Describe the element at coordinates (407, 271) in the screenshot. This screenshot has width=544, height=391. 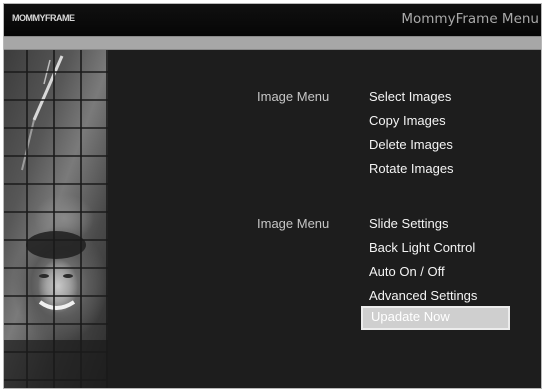
I see `menu-item-auto-on-off: Auto On / Off` at that location.